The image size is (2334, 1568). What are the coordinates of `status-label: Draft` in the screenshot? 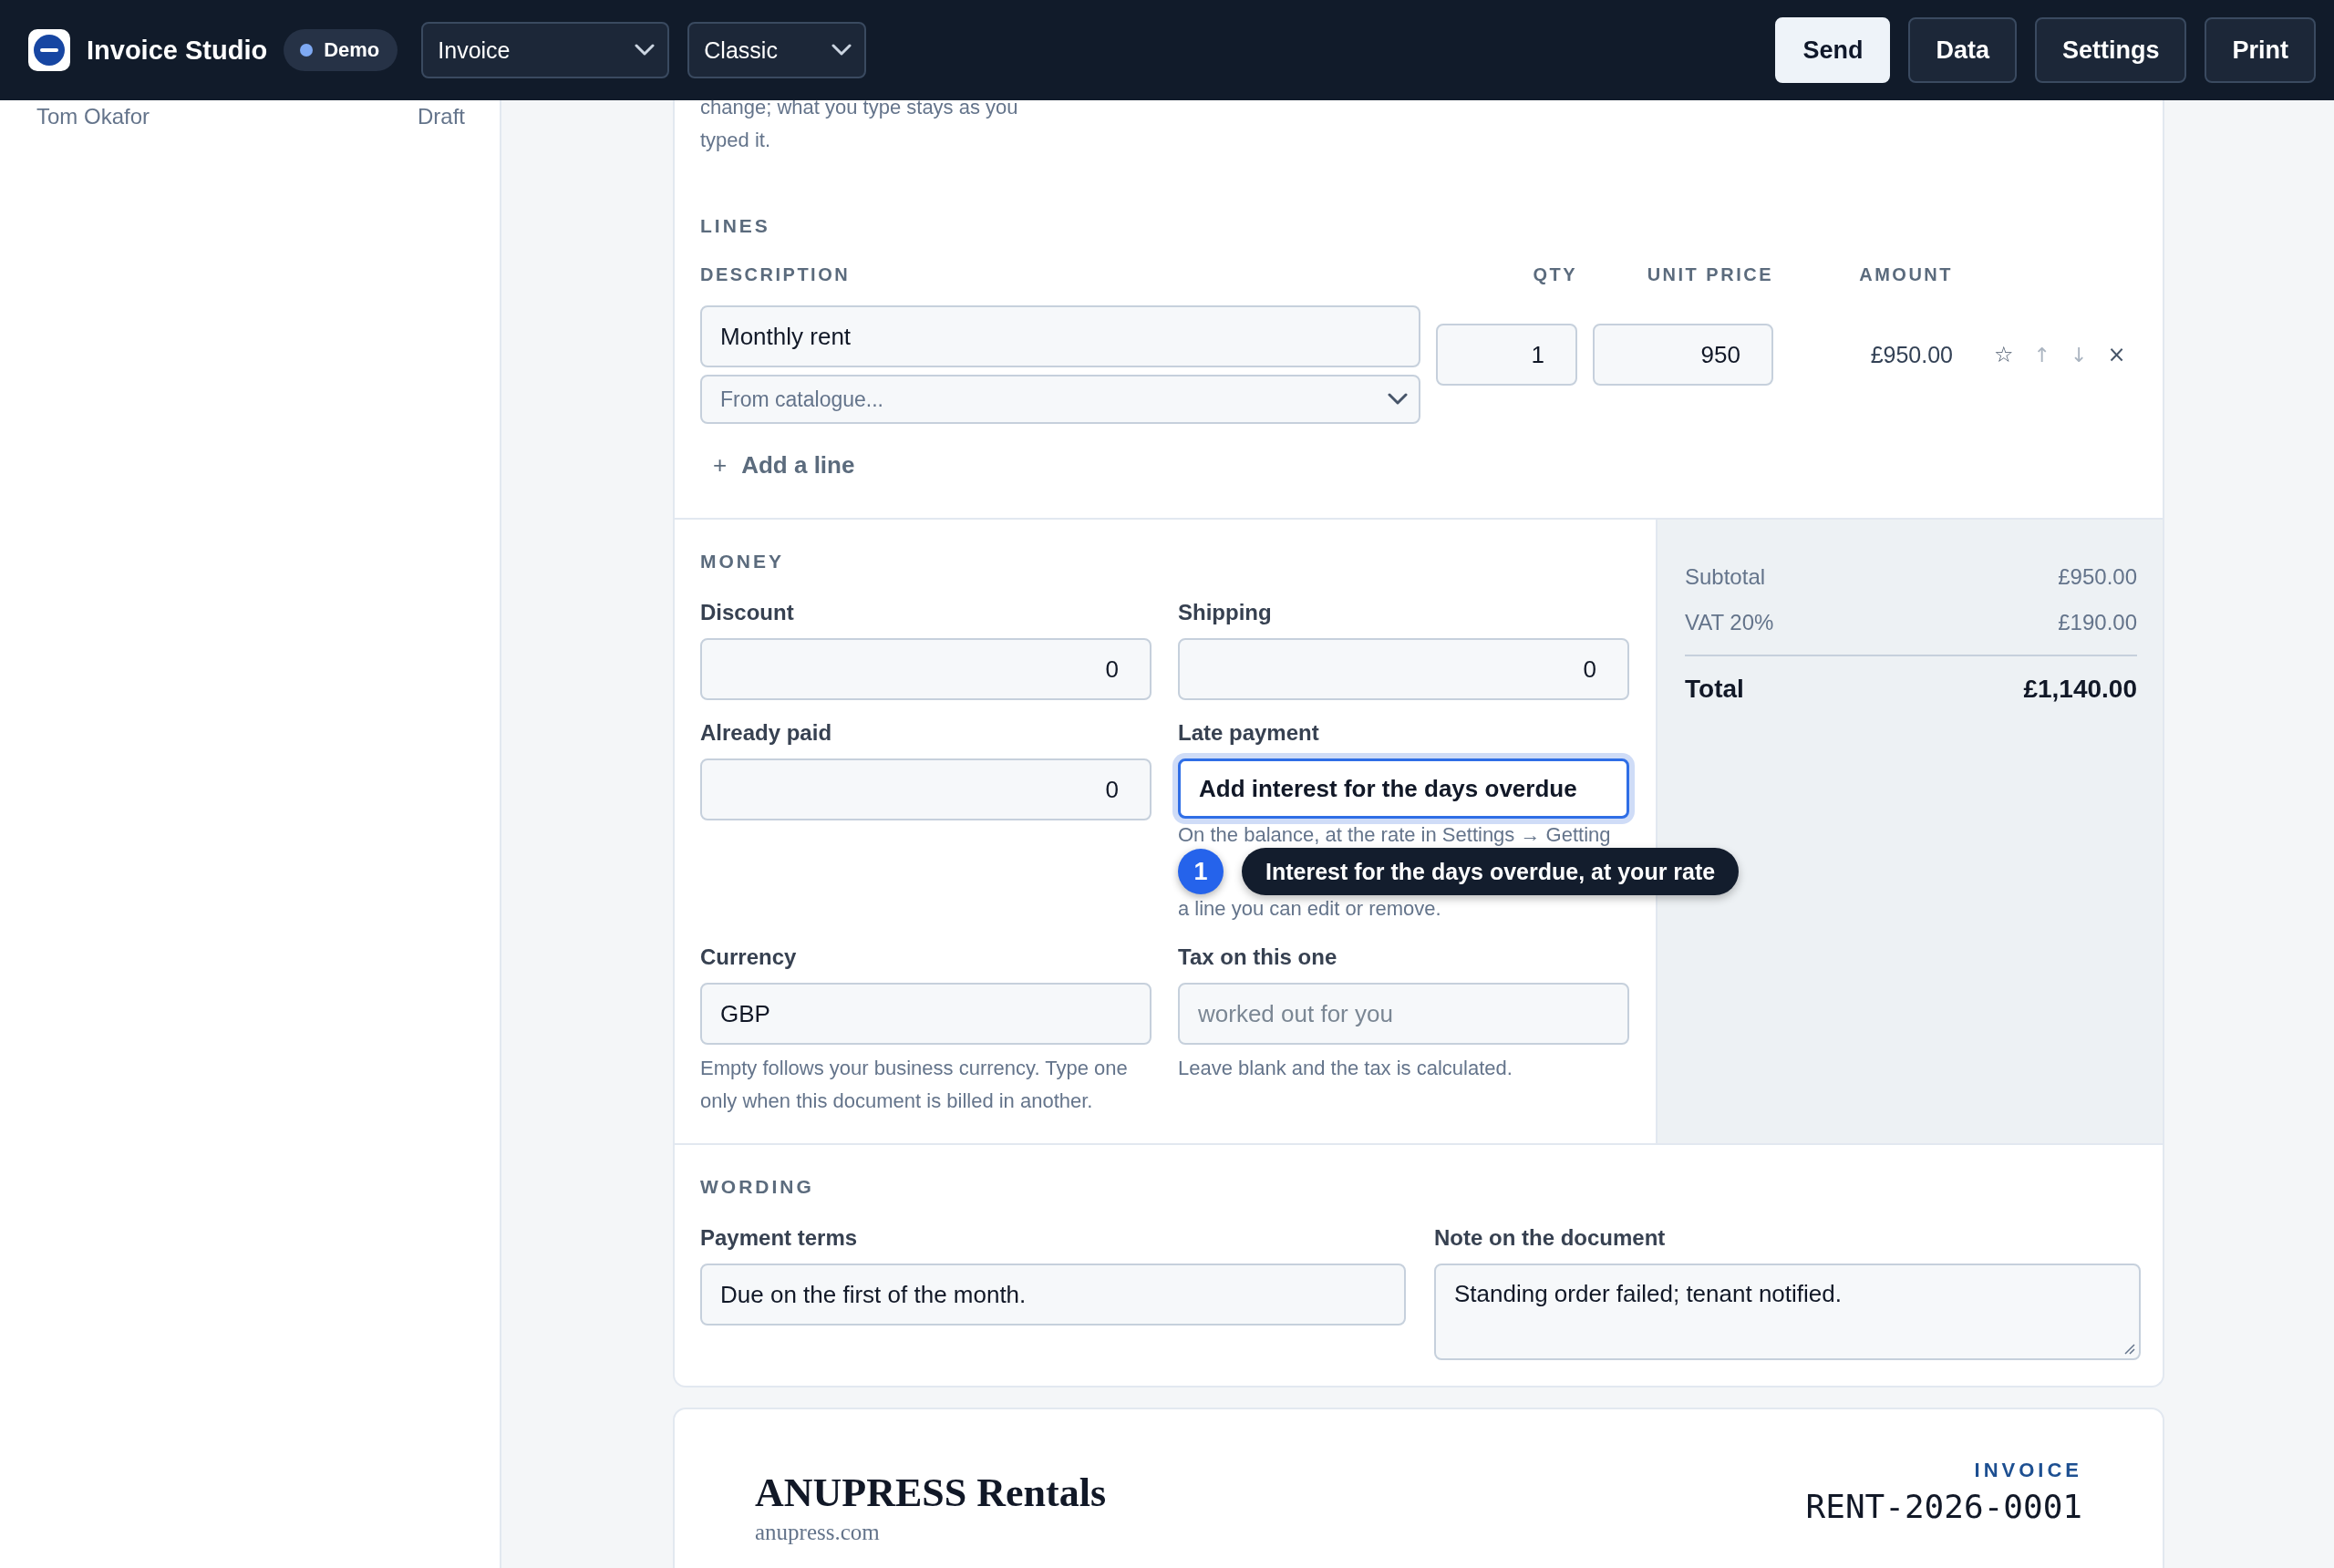 It's located at (442, 116).